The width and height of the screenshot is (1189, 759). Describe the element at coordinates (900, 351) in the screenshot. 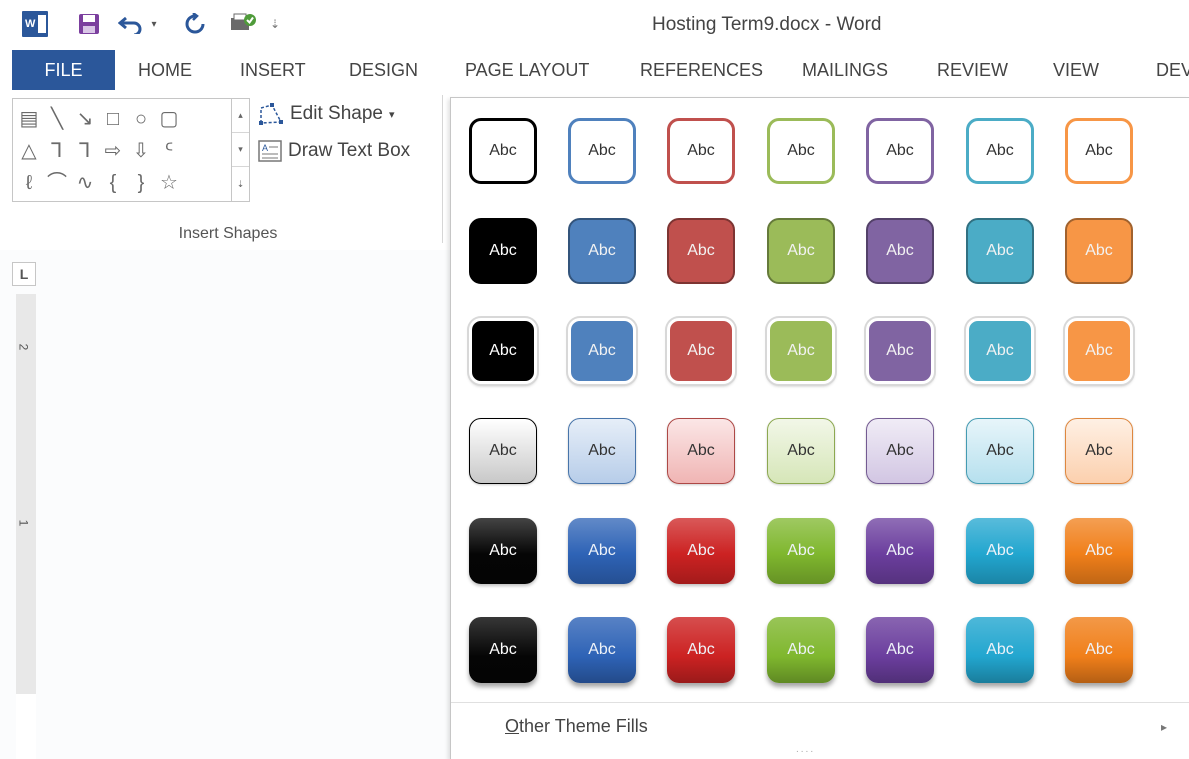

I see `style-swatch-framed-fill-purple: Abc` at that location.